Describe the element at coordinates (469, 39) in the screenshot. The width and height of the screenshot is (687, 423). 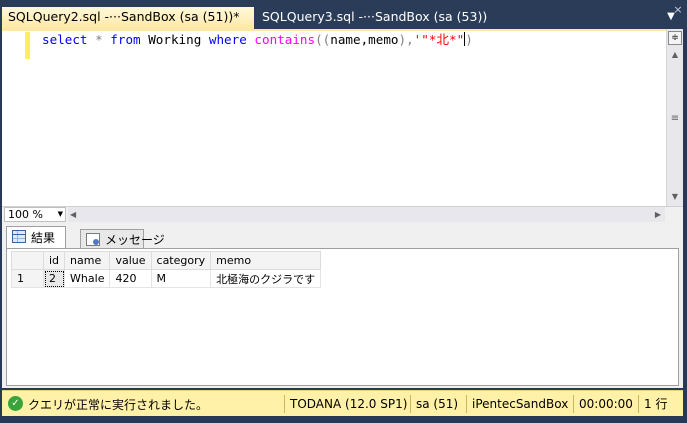
I see `paren-end: )` at that location.